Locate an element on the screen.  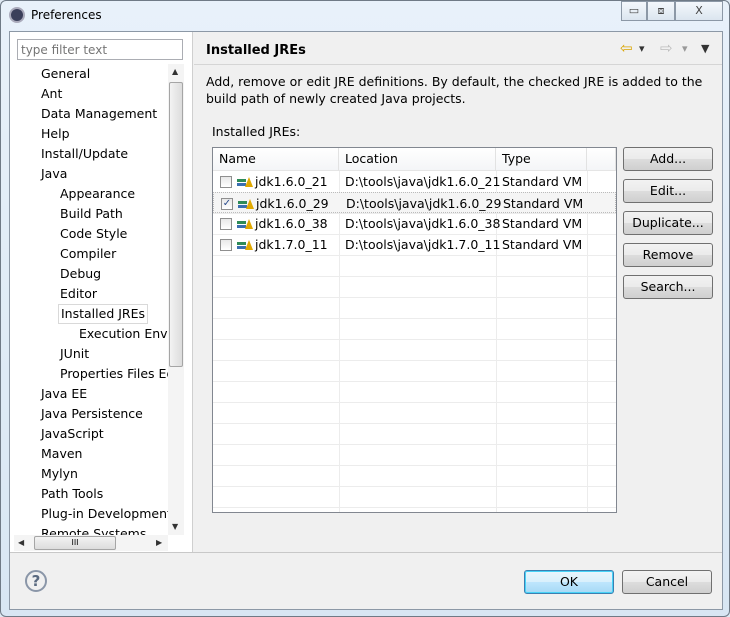
back-arrow-icon: ⇦ is located at coordinates (626, 48).